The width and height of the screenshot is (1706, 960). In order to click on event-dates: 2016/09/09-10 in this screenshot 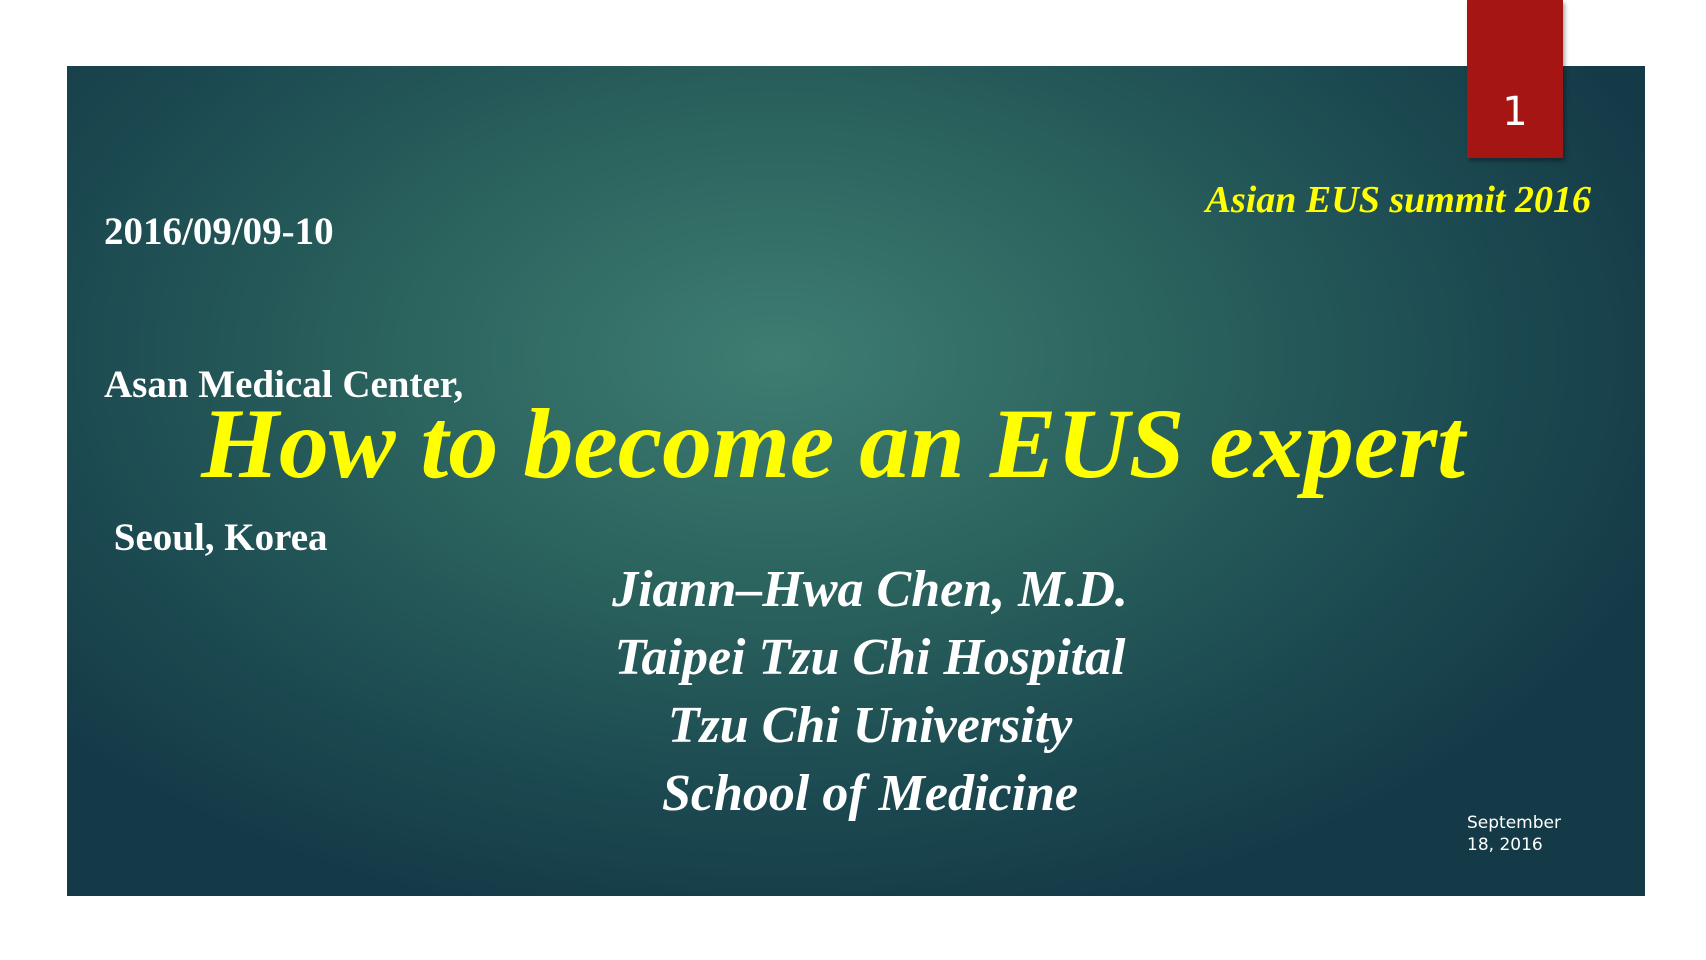, I will do `click(219, 231)`.